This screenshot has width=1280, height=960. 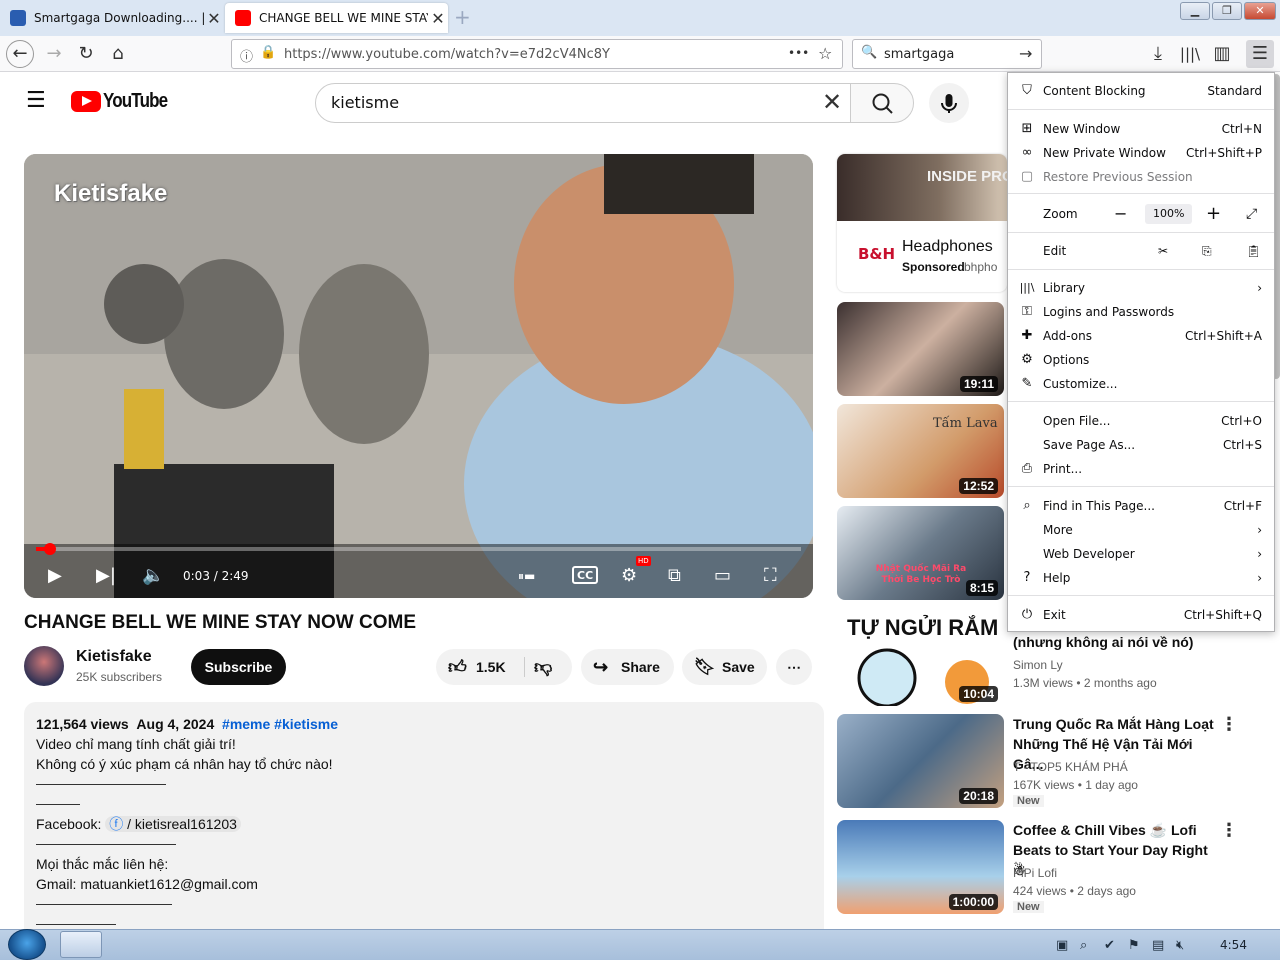 I want to click on info-icon: ⓘ, so click(x=246, y=55).